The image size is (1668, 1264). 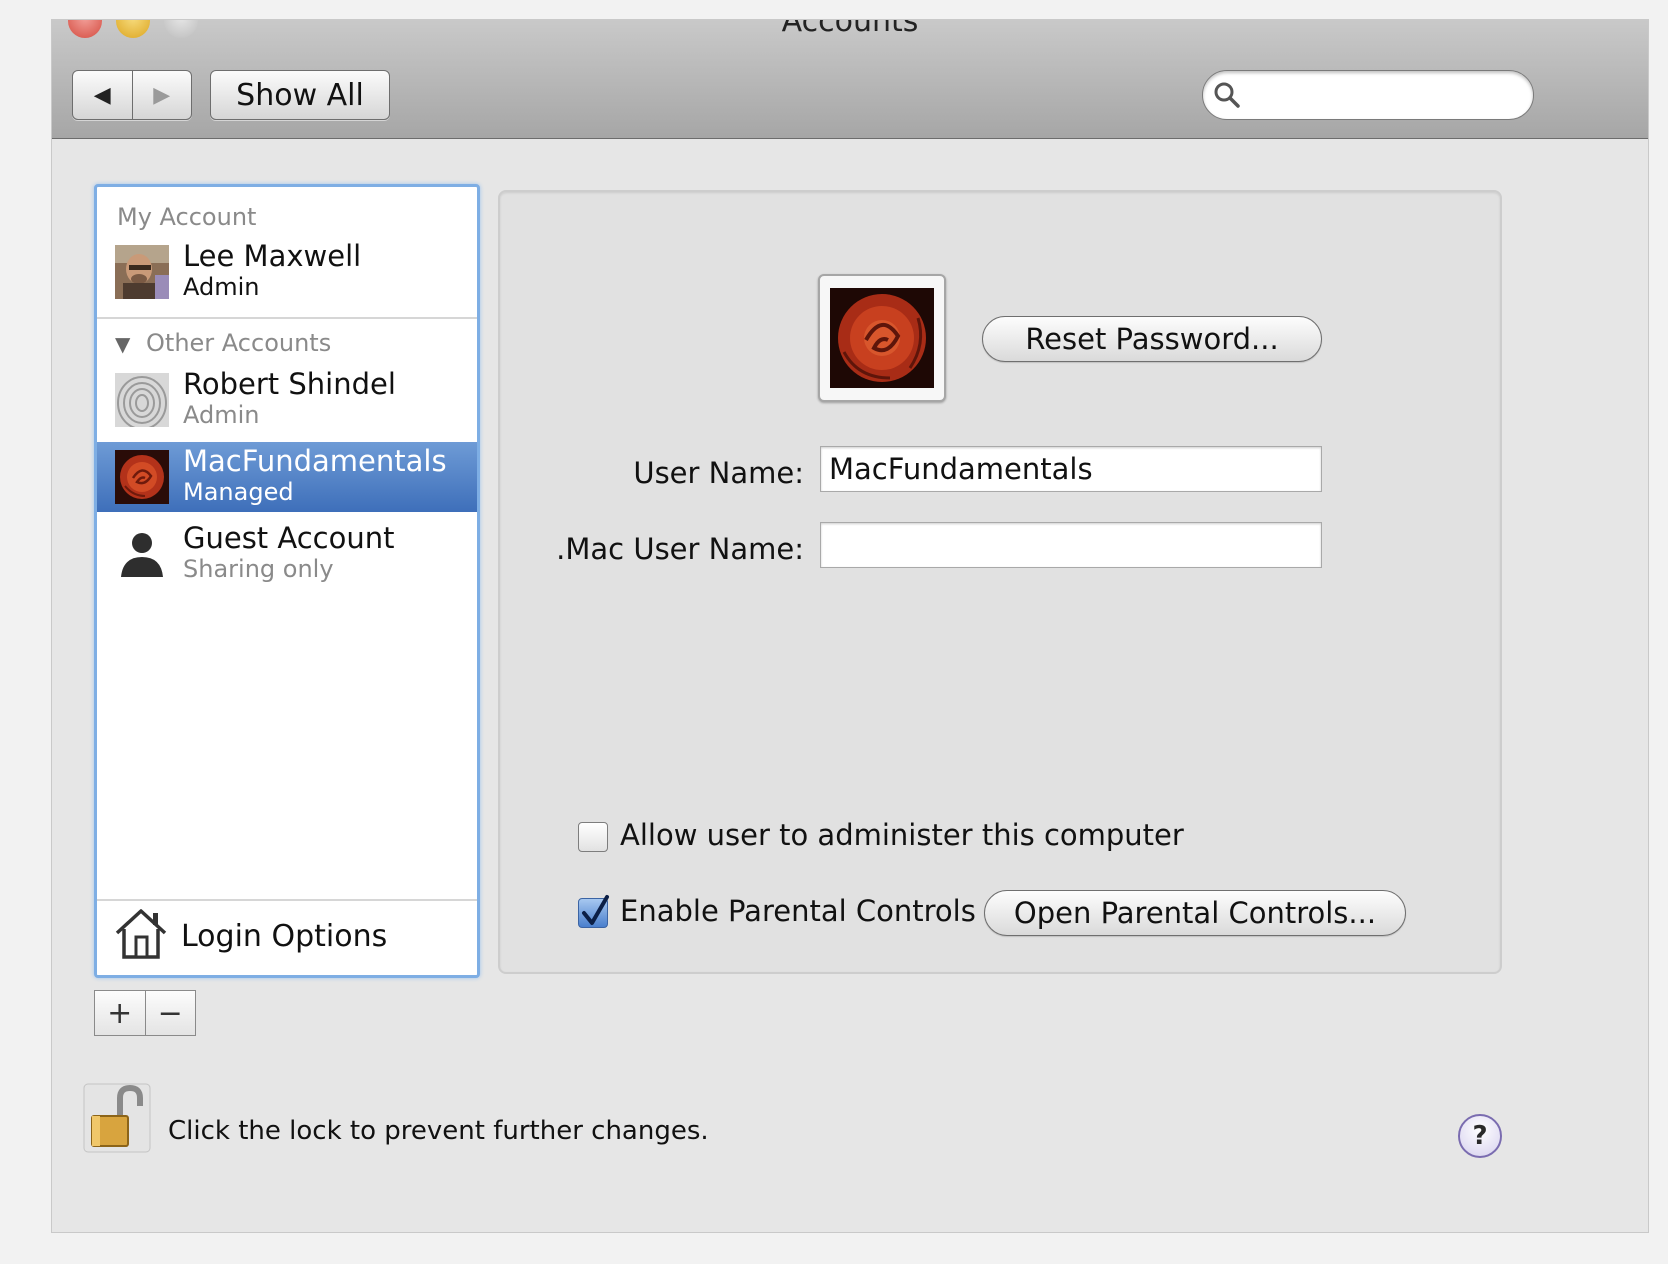 What do you see at coordinates (1384, 95) in the screenshot?
I see `search-input` at bounding box center [1384, 95].